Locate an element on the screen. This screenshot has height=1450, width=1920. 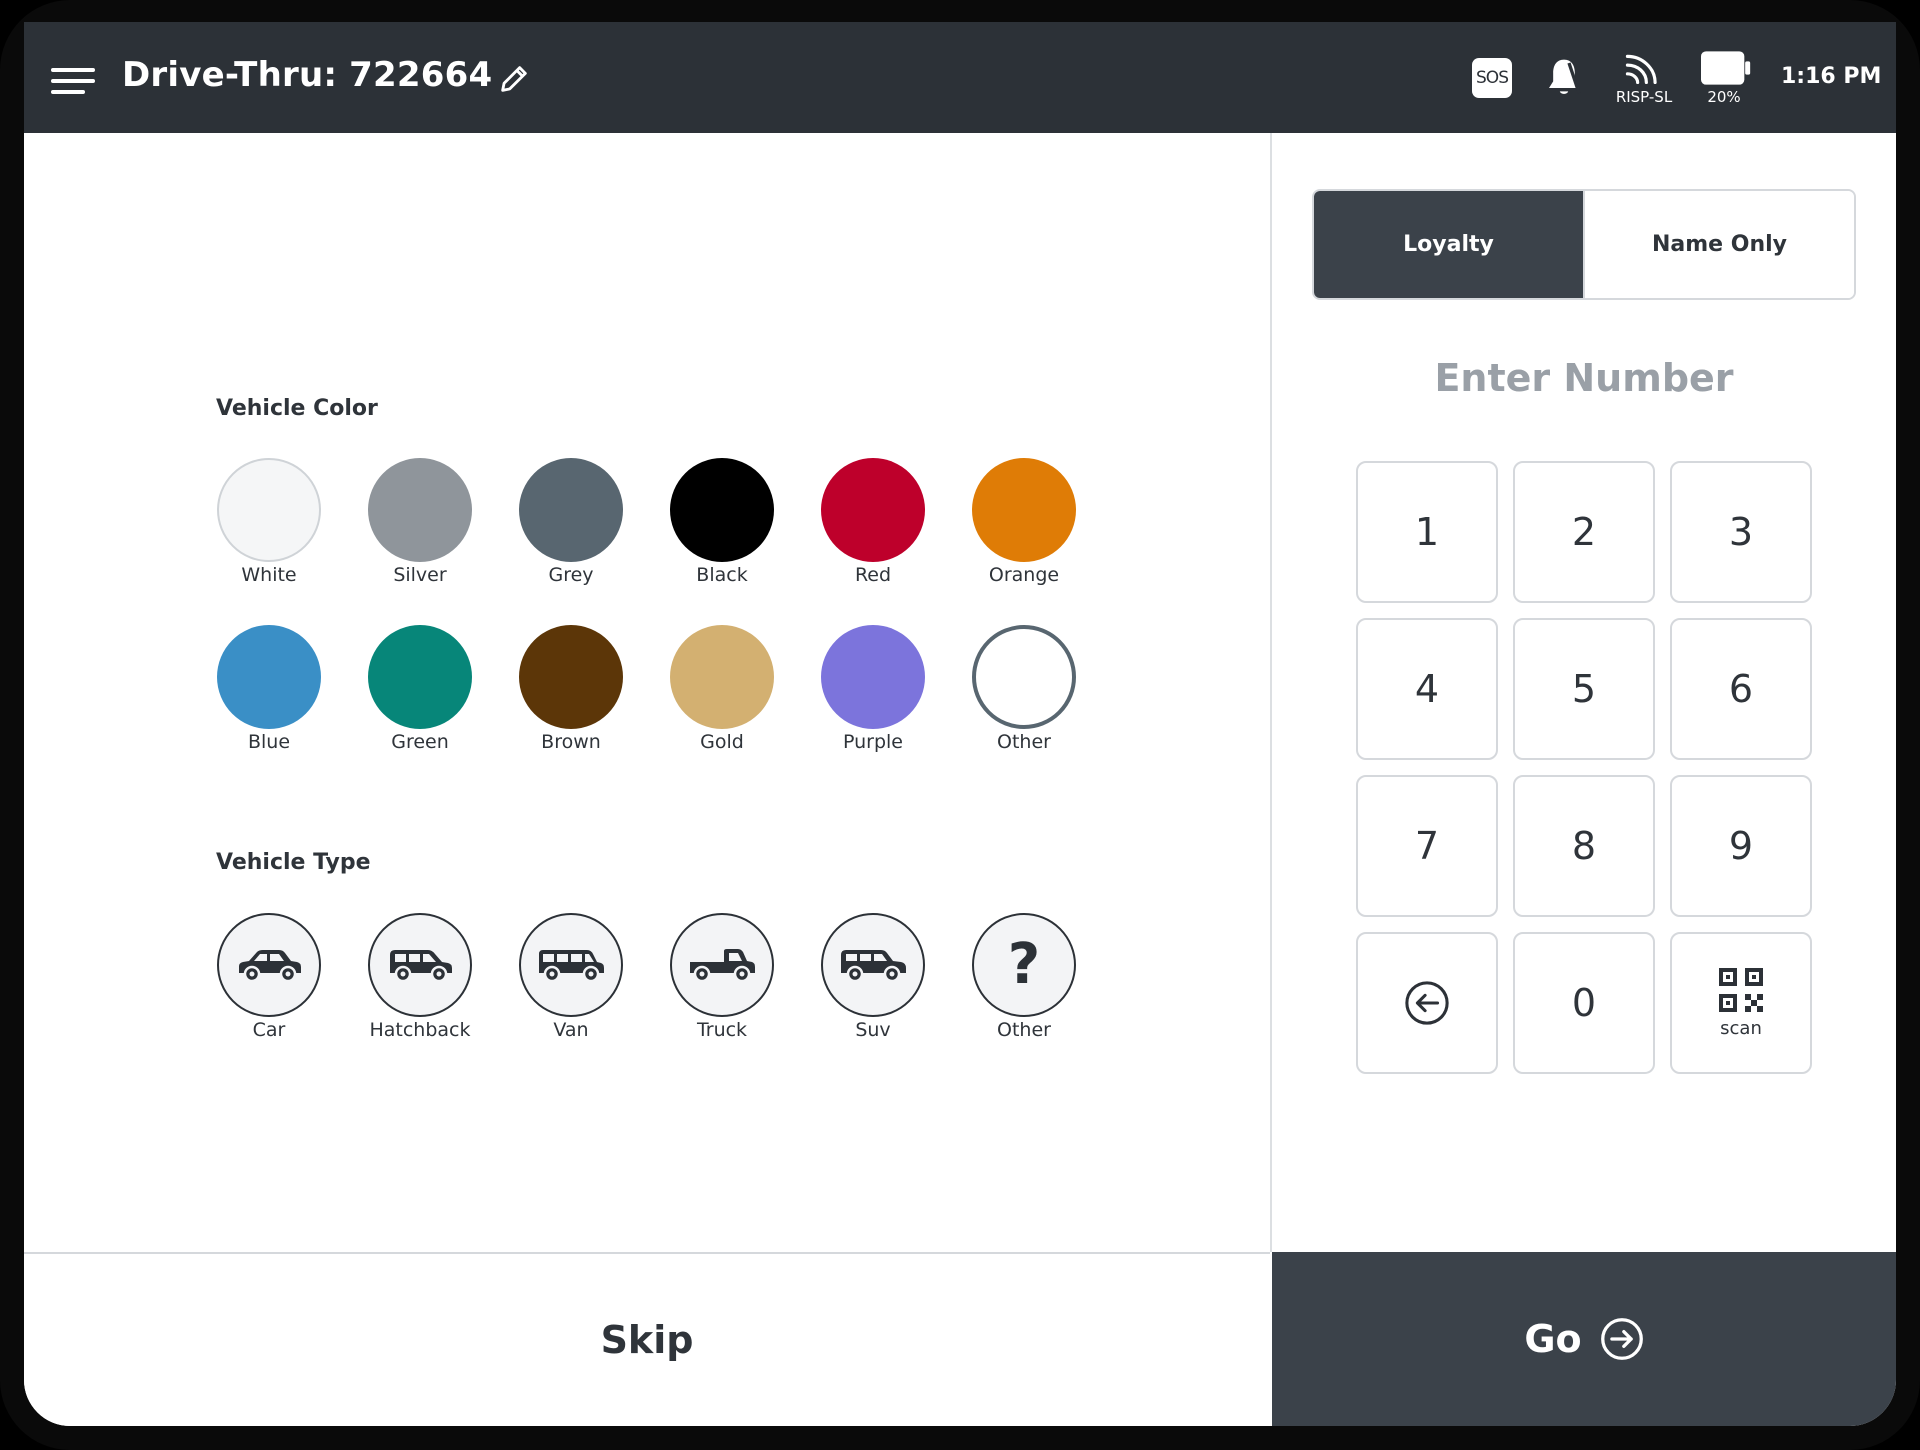
sos-icon: SOS is located at coordinates (1492, 78).